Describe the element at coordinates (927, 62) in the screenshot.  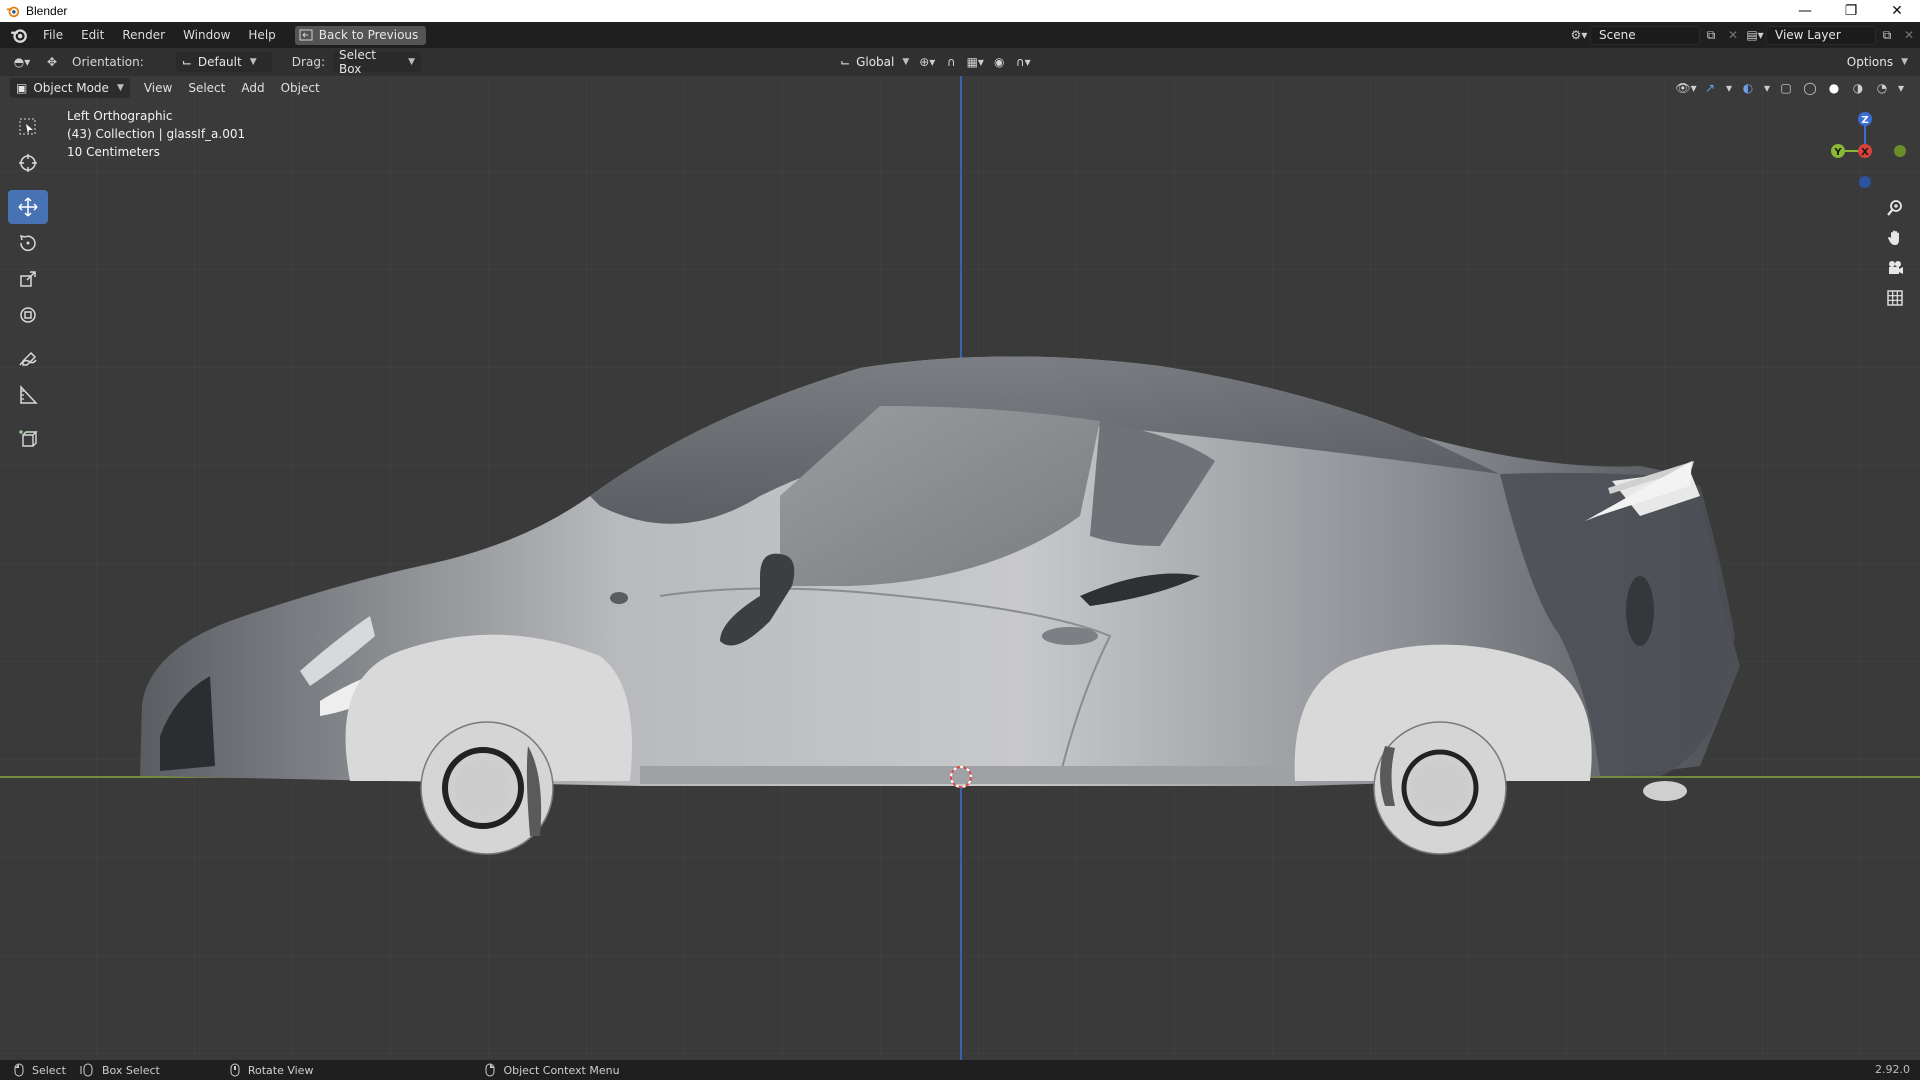
I see `pivot-point-icon: ⊕▾` at that location.